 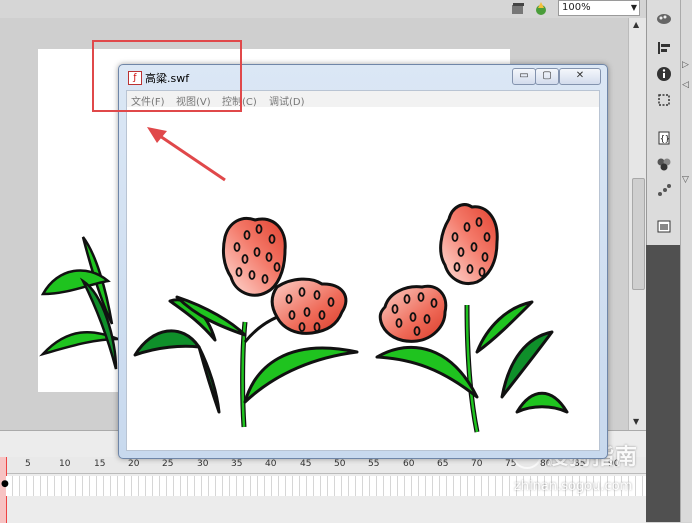 I want to click on zoom-select: 100% ▼, so click(x=599, y=8).